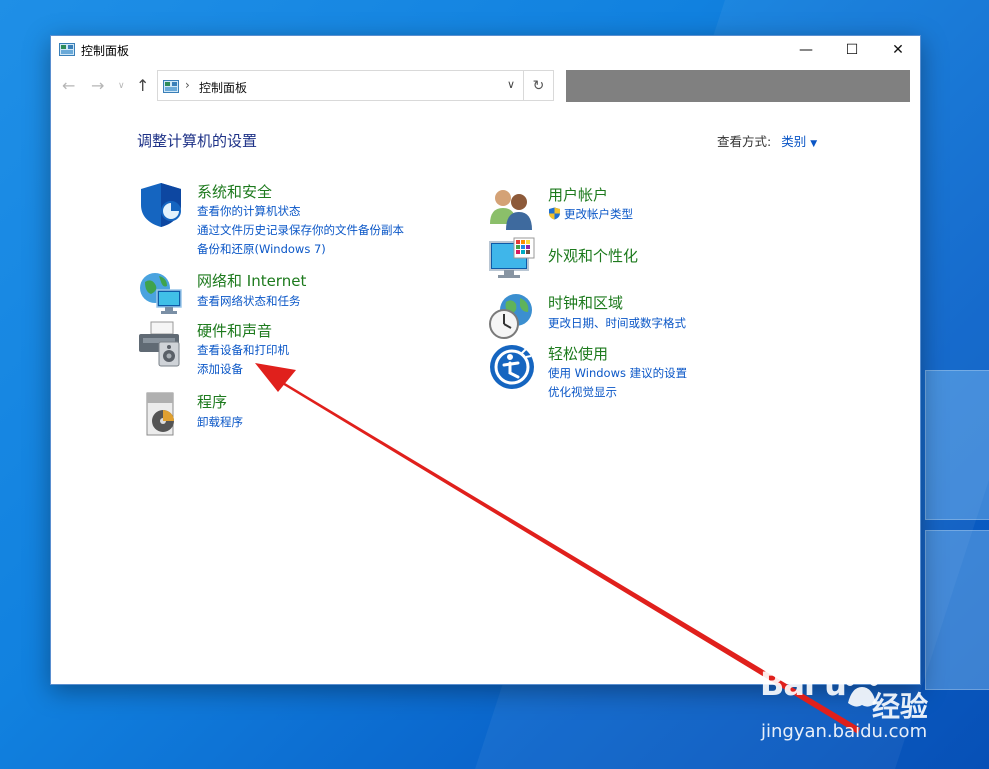  I want to click on title-bar: 控制面板 — ☐ ✕, so click(485, 50).